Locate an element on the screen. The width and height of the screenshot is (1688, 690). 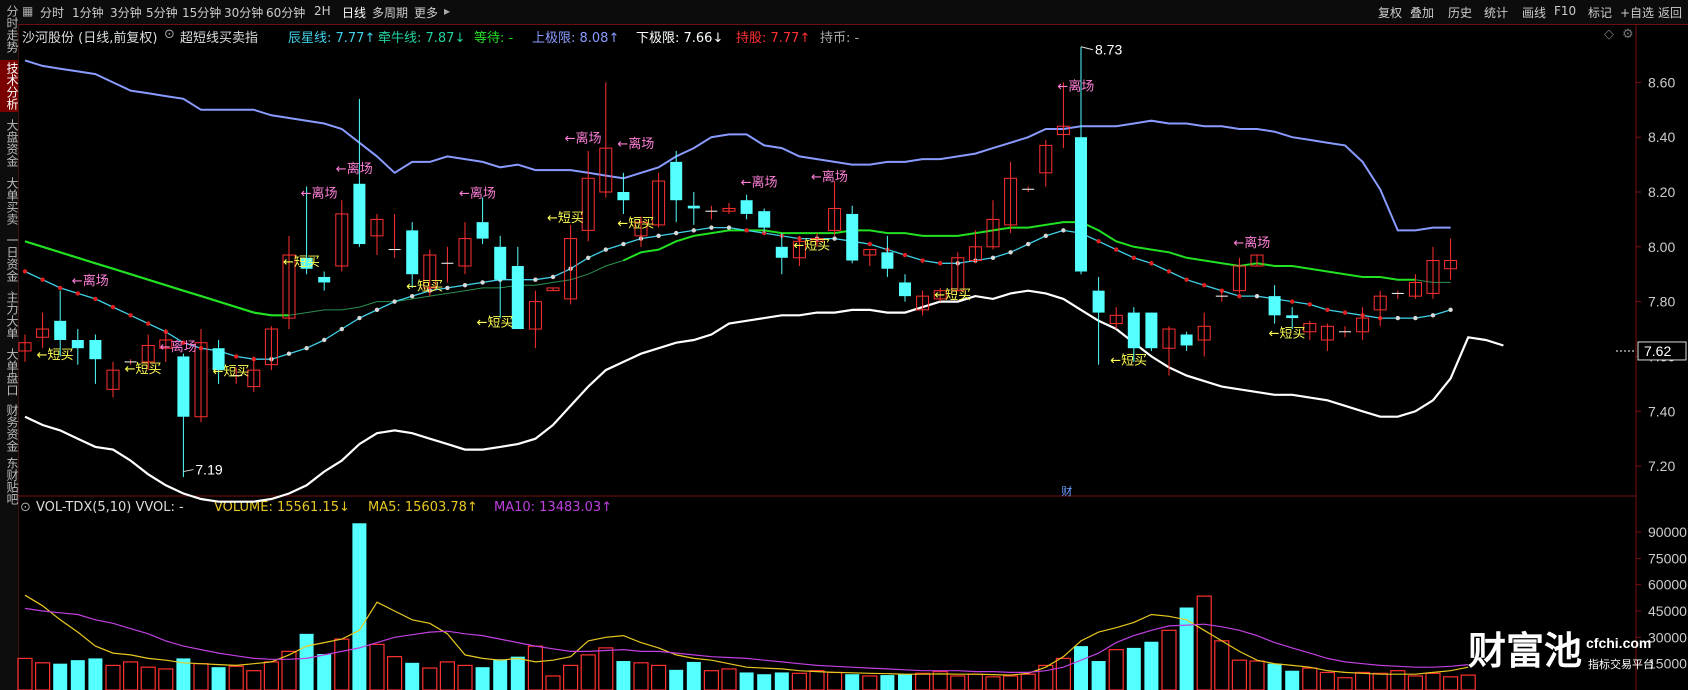
tool-button-0: 复权 is located at coordinates (1390, 12).